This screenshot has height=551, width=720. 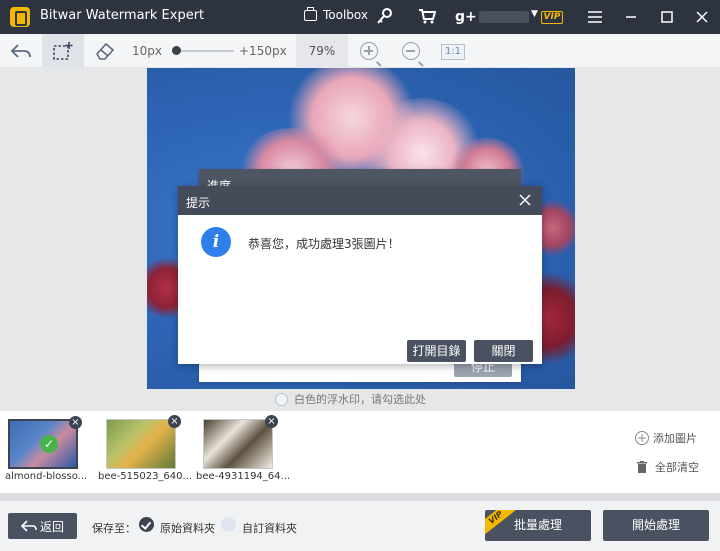 What do you see at coordinates (534, 14) in the screenshot?
I see `chevron-down-icon: ▼` at bounding box center [534, 14].